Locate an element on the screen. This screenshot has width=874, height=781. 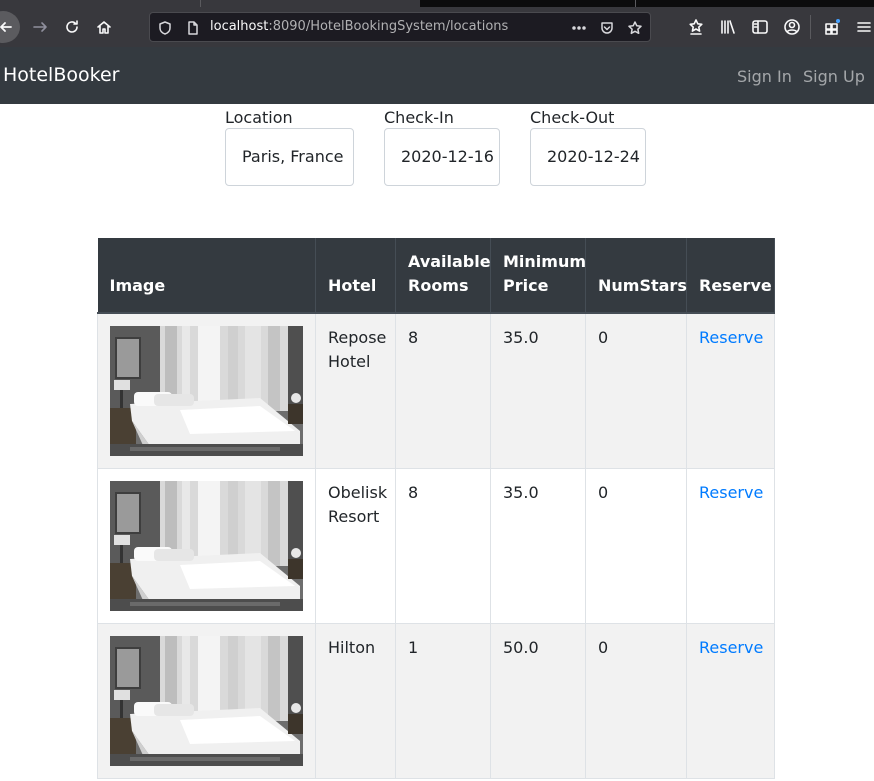
reload-button is located at coordinates (72, 27).